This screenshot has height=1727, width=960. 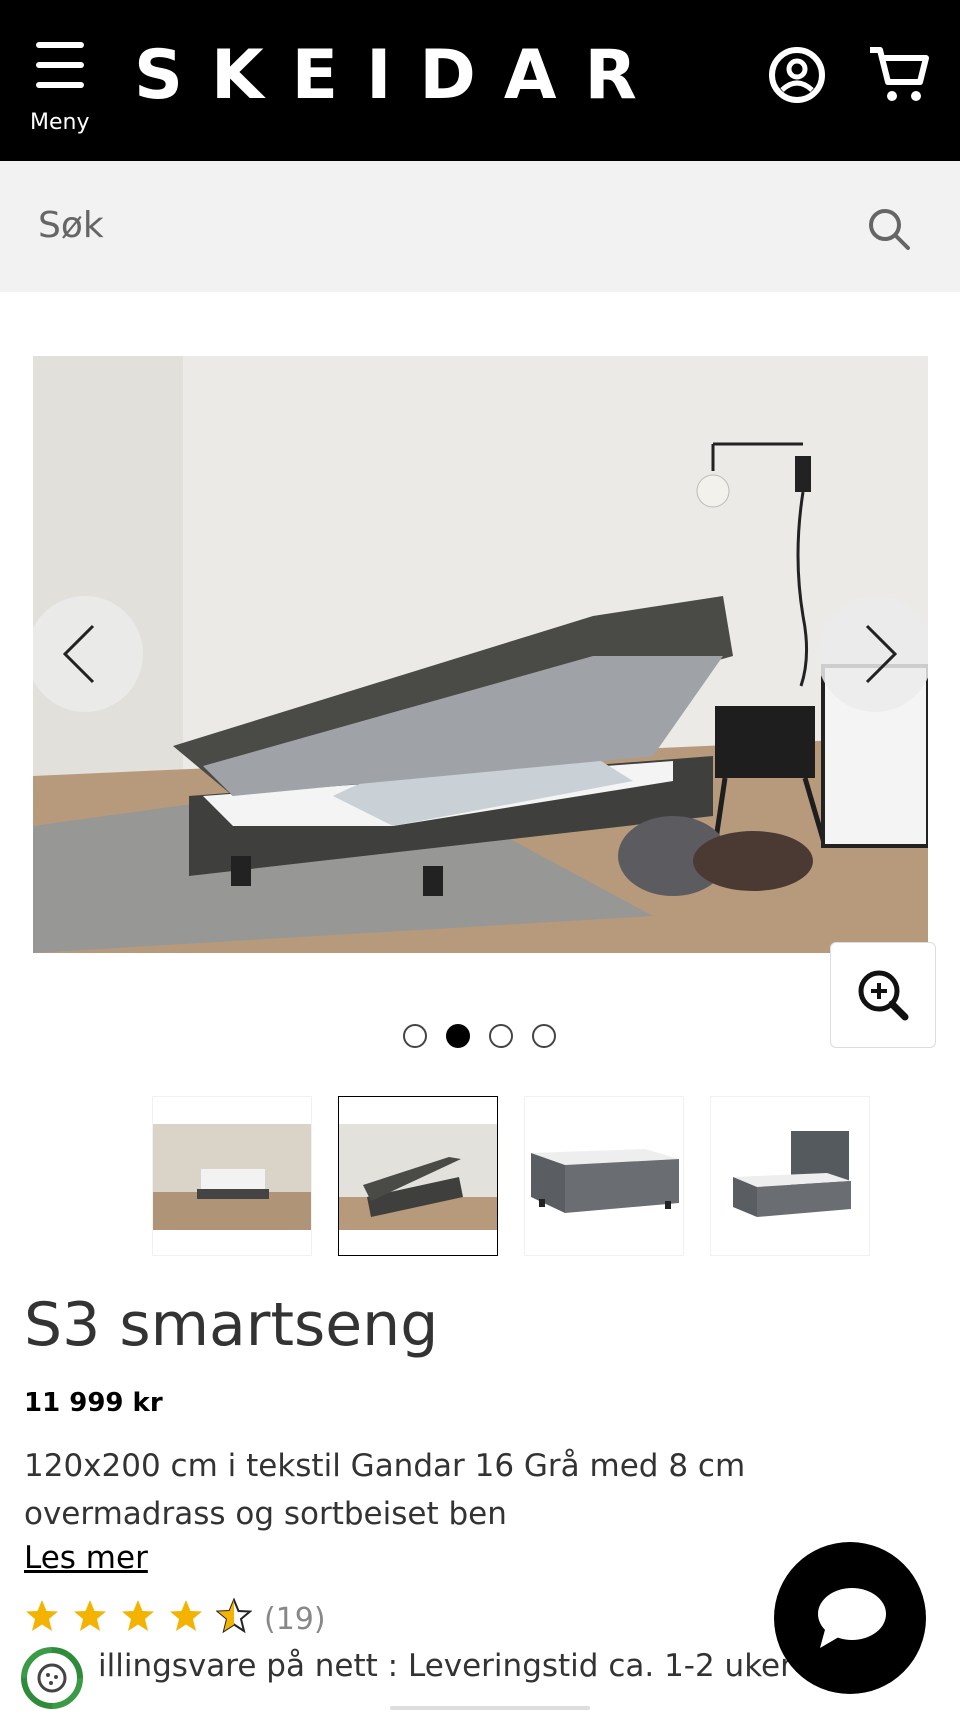 What do you see at coordinates (60, 122) in the screenshot?
I see `menu-label: Meny` at bounding box center [60, 122].